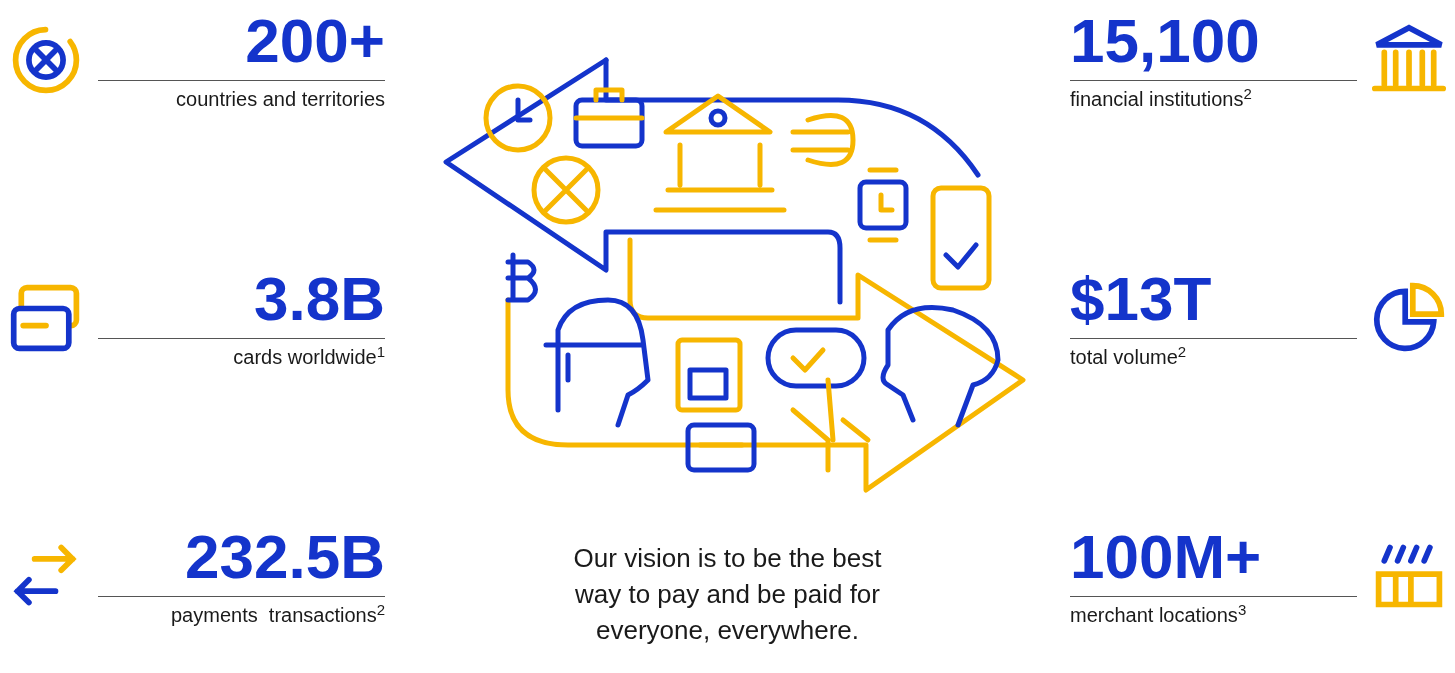 The height and width of the screenshot is (673, 1455). I want to click on stat-value: 15,100, so click(1165, 41).